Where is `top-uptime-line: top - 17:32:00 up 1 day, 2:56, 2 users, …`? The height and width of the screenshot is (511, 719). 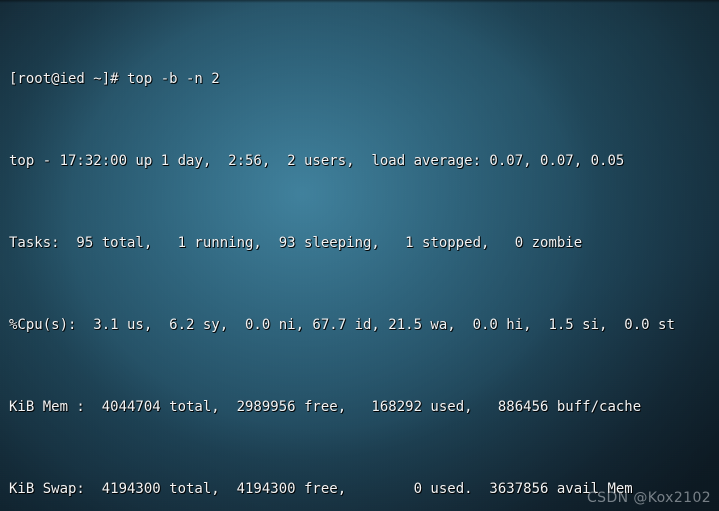
top-uptime-line: top - 17:32:00 up 1 day, 2:56, 2 users, … is located at coordinates (317, 160).